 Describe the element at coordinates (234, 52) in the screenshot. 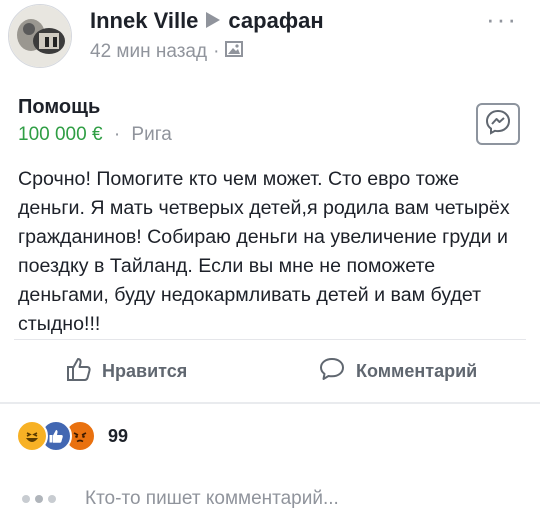

I see `privacy-image-icon` at that location.